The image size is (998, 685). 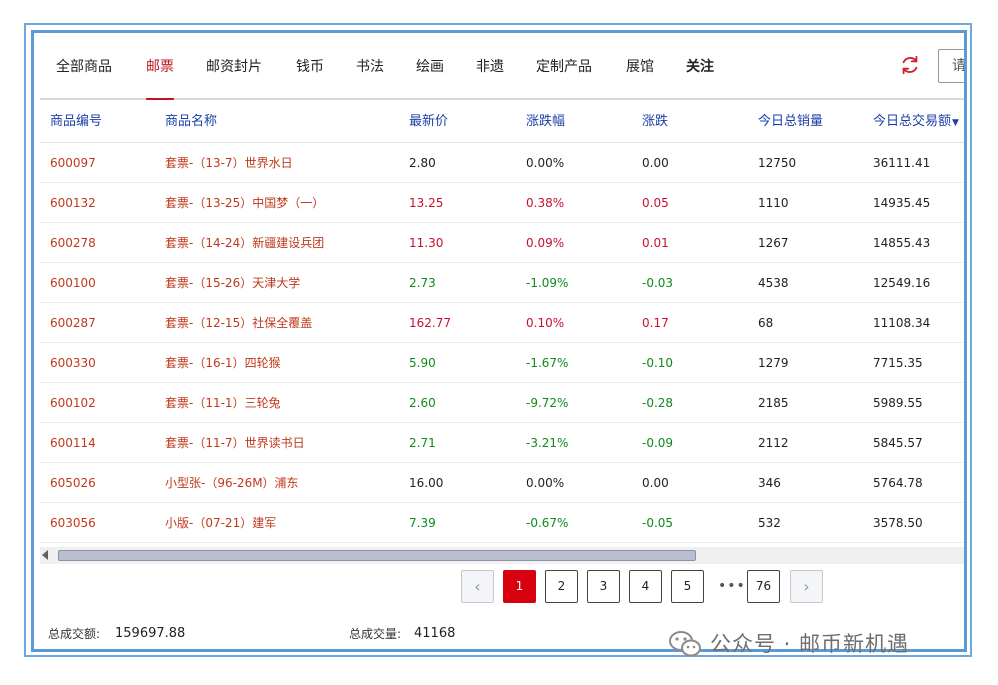 I want to click on cell-change-percent: -1.67%, so click(x=547, y=363).